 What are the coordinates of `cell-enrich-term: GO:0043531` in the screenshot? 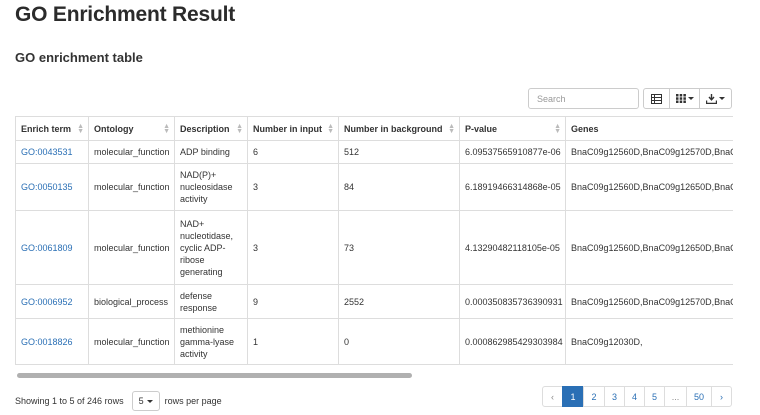 It's located at (52, 152).